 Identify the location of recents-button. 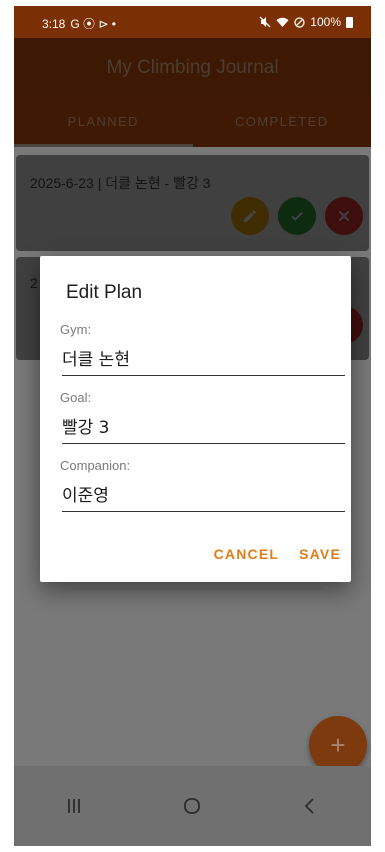
(74, 806).